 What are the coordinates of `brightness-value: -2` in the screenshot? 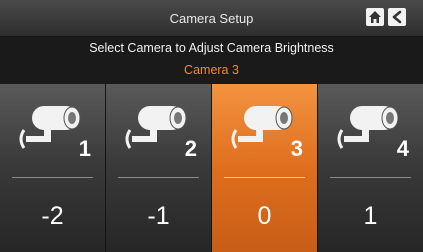 It's located at (52, 216).